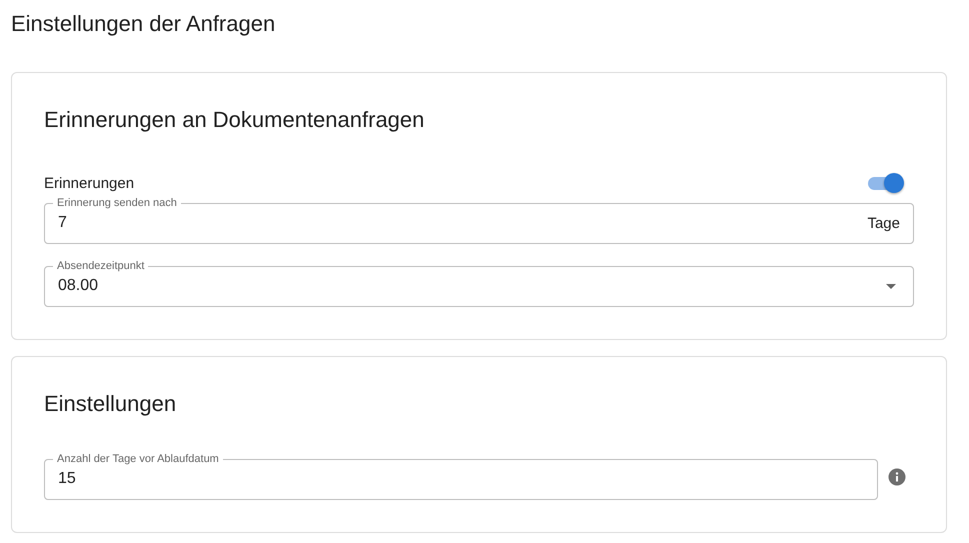 The width and height of the screenshot is (969, 543). Describe the element at coordinates (883, 223) in the screenshot. I see `unit-suffix: Tage` at that location.